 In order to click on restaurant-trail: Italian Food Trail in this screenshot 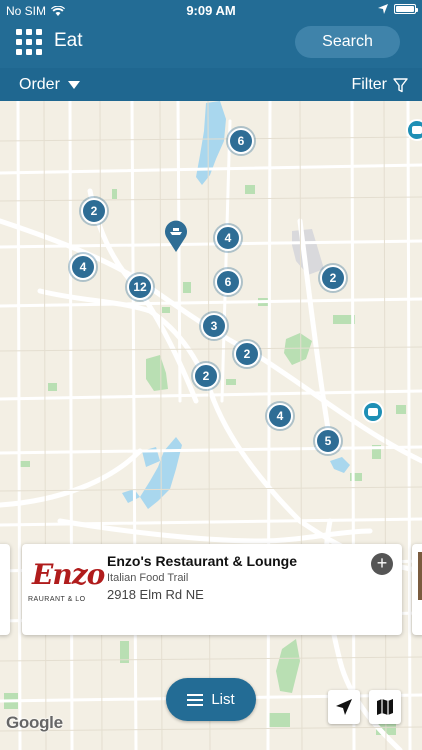, I will do `click(148, 578)`.